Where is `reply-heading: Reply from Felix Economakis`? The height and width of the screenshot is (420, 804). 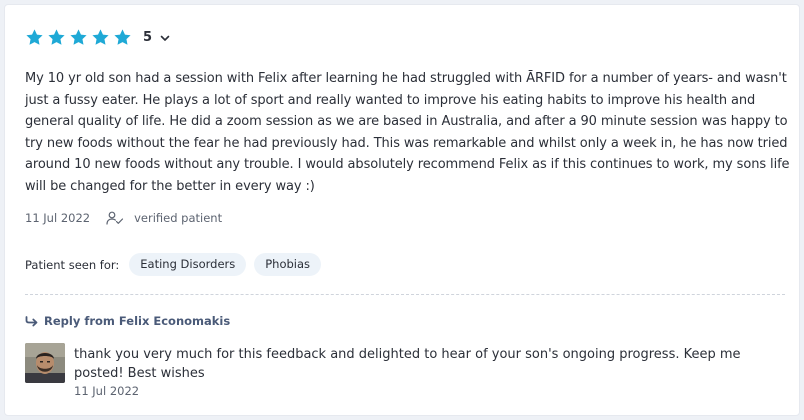
reply-heading: Reply from Felix Economakis is located at coordinates (127, 321).